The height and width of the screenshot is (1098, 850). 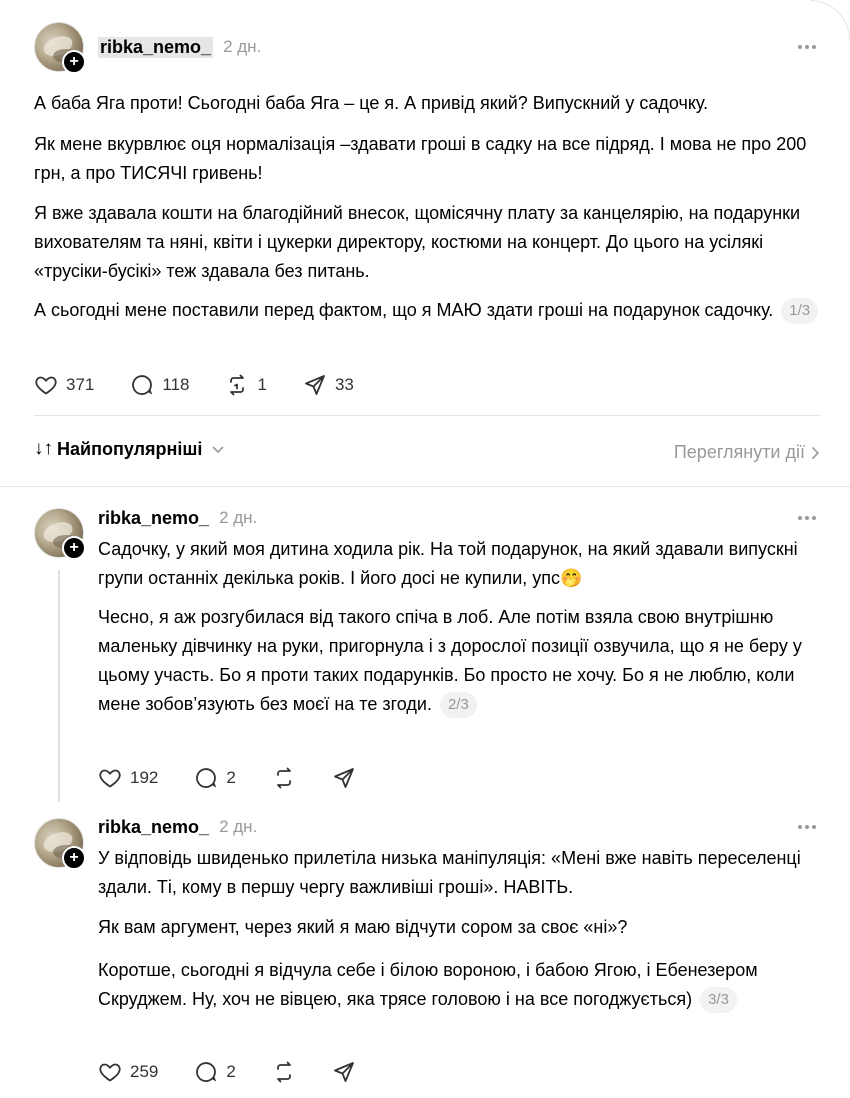 I want to click on view-activity-label: Переглянути дії, so click(x=739, y=452).